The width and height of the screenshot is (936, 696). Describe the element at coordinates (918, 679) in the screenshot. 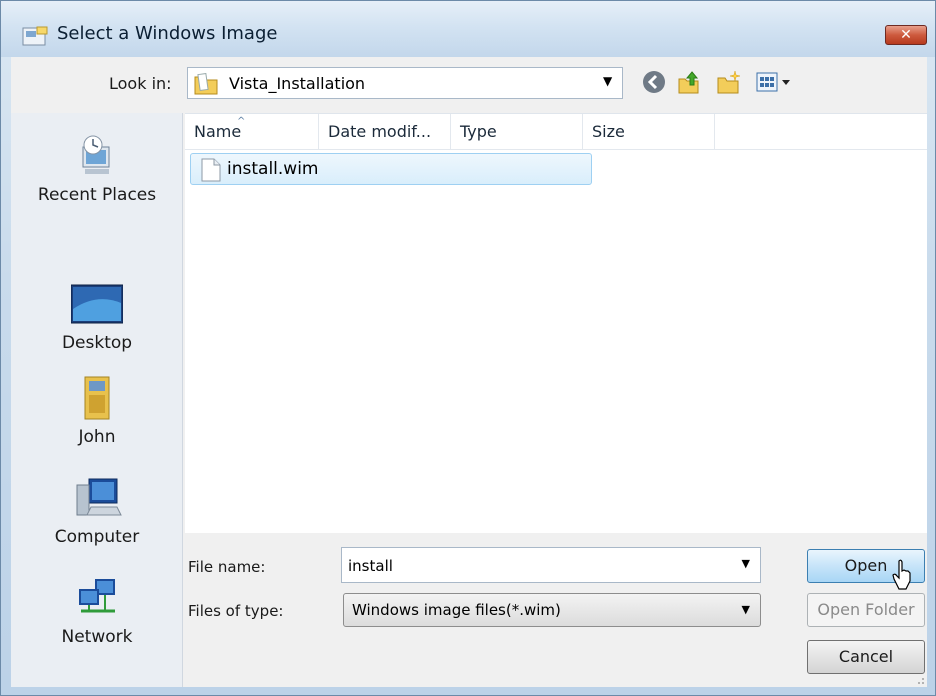

I see `resize-grip-icon` at that location.